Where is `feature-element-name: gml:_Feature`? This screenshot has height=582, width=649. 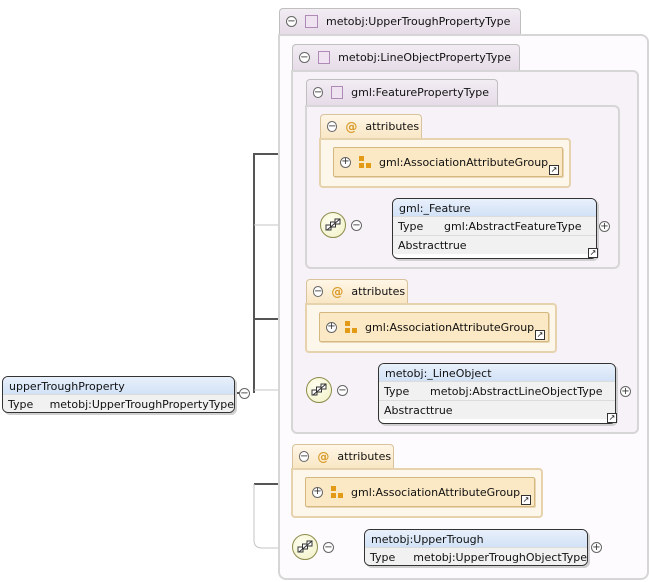
feature-element-name: gml:_Feature is located at coordinates (494, 207).